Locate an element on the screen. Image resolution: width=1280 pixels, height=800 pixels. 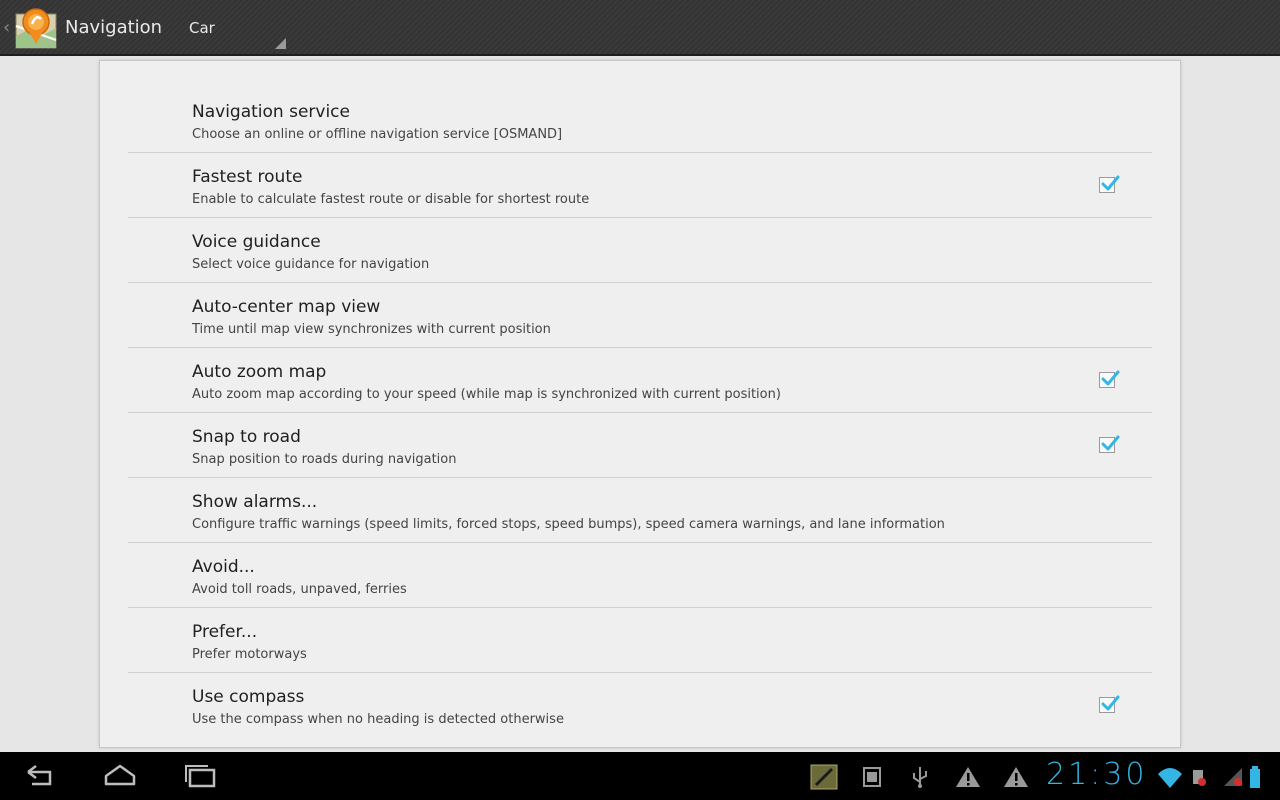
pref-summary: Select voice guidance for navigation is located at coordinates (311, 264).